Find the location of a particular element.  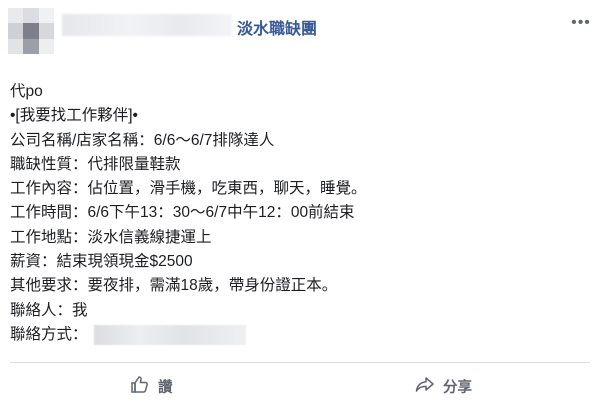

post-line: 公司名稱/店家名稱：6/6～6/7排隊達人 is located at coordinates (142, 140).